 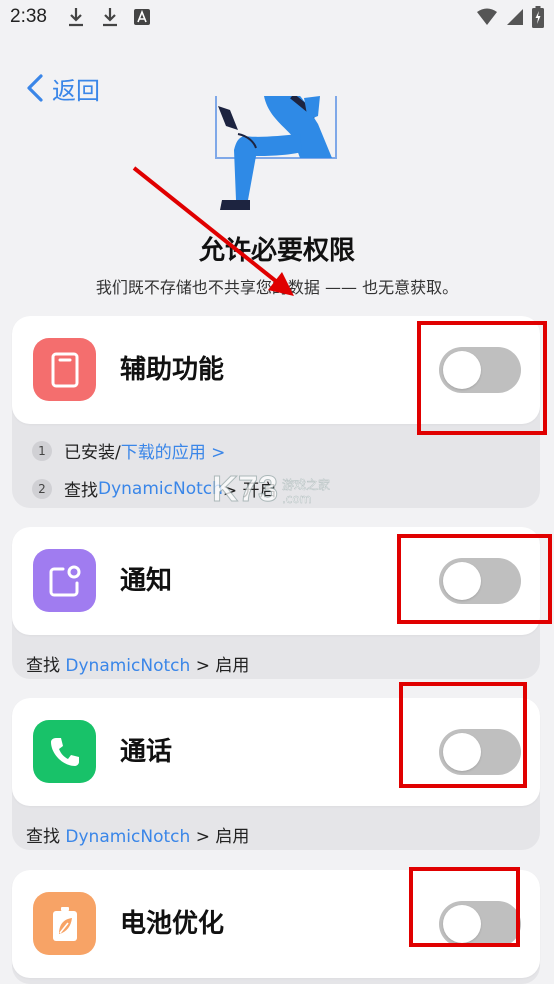 What do you see at coordinates (146, 581) in the screenshot?
I see `permission-label: 通知` at bounding box center [146, 581].